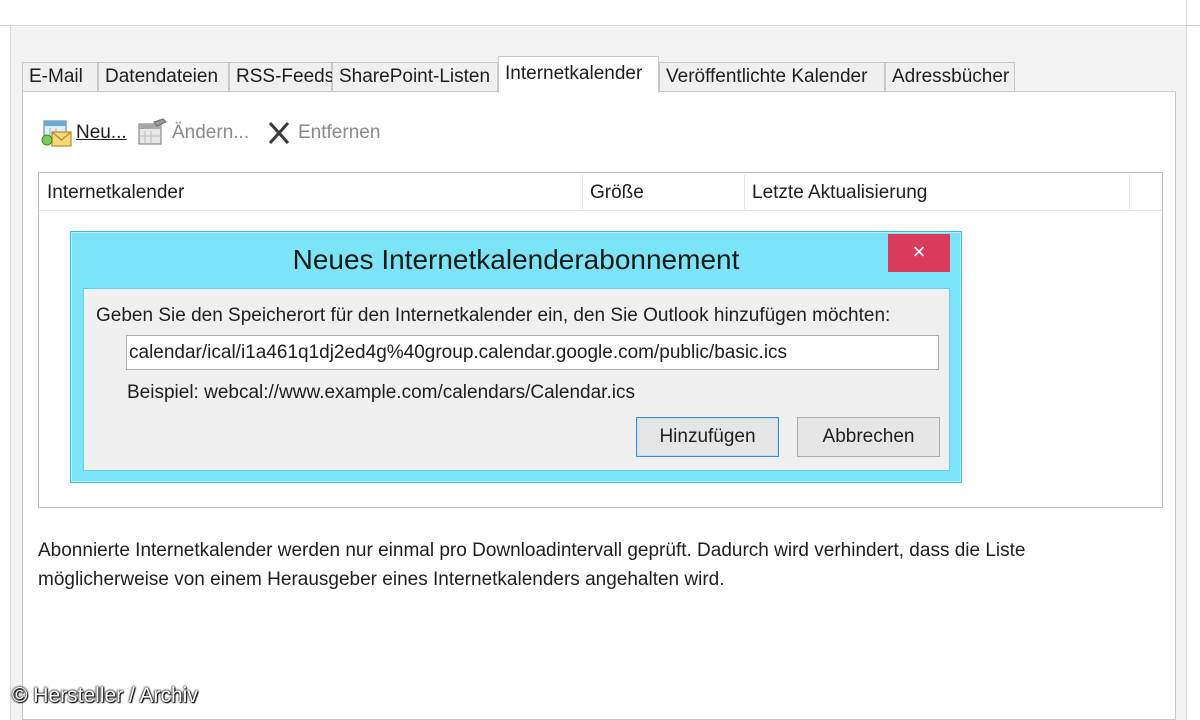  I want to click on remove-button: Entfernen, so click(323, 133).